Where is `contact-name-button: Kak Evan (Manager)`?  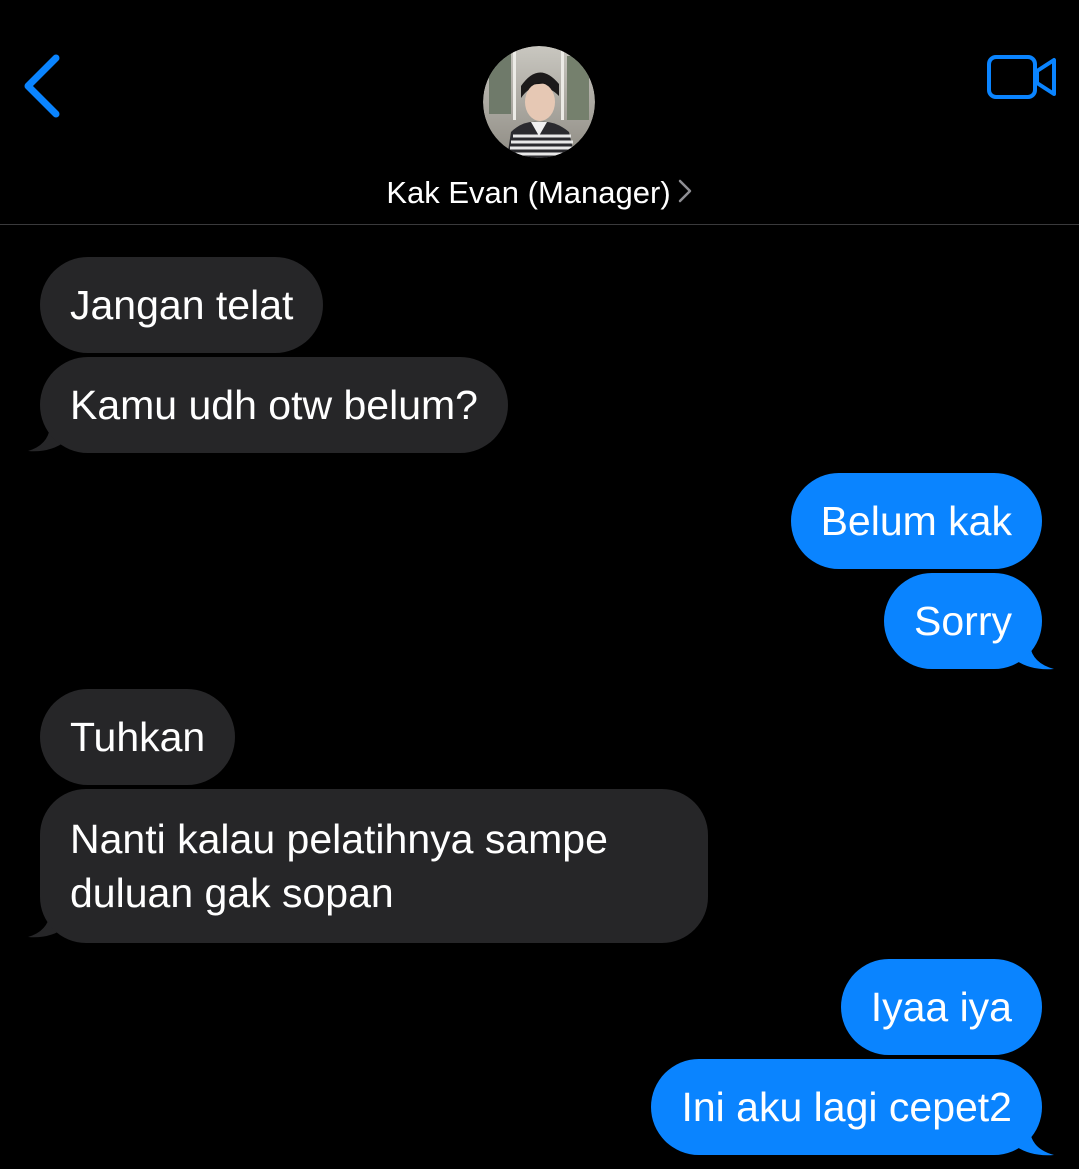
contact-name-button: Kak Evan (Manager) is located at coordinates (539, 194).